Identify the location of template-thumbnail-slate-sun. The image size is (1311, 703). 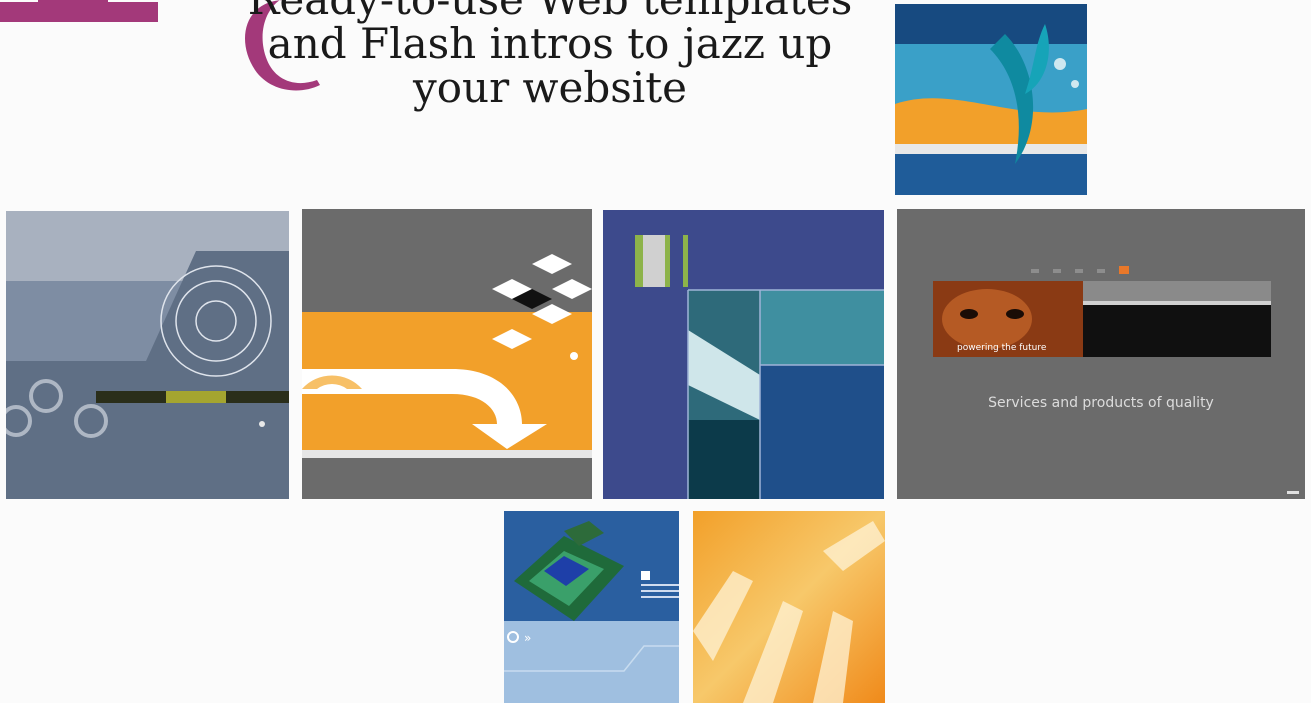
(147, 355).